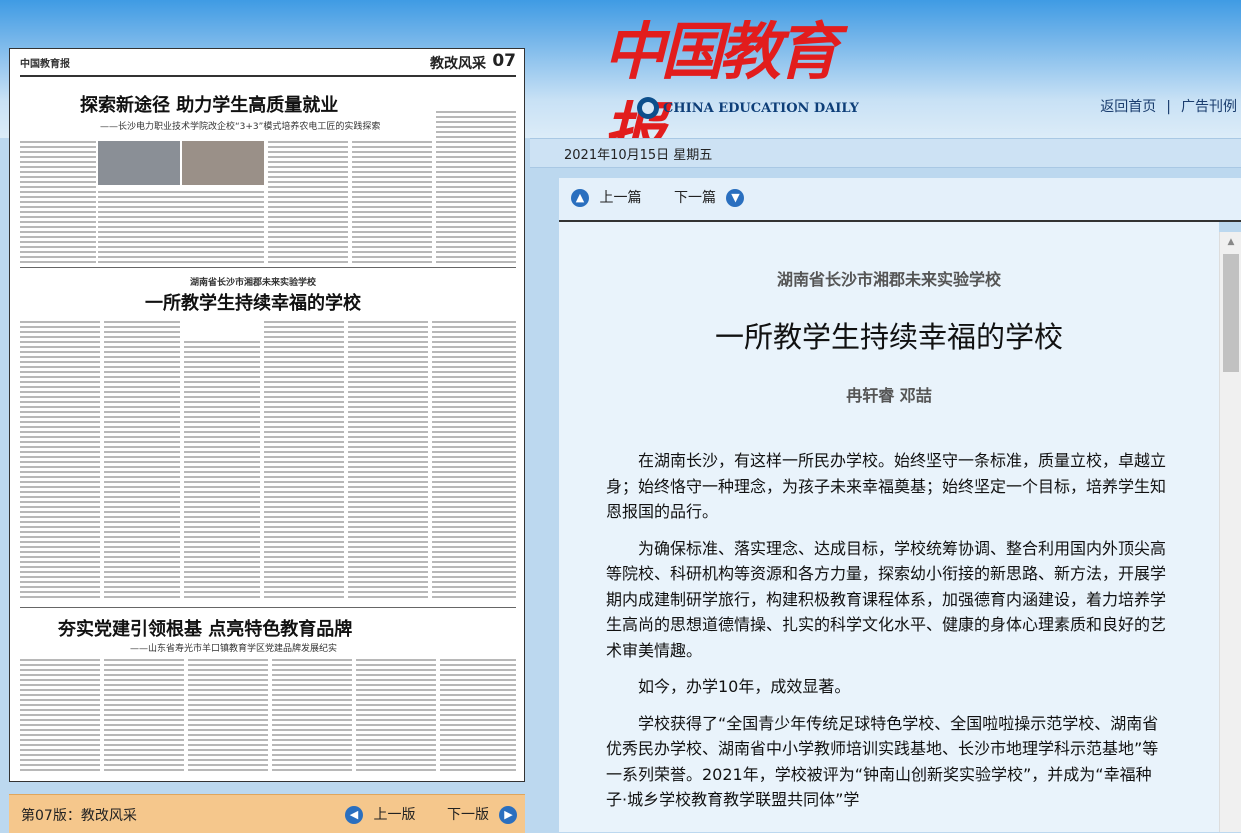  I want to click on site-logo: 中国教育报, so click(723, 90).